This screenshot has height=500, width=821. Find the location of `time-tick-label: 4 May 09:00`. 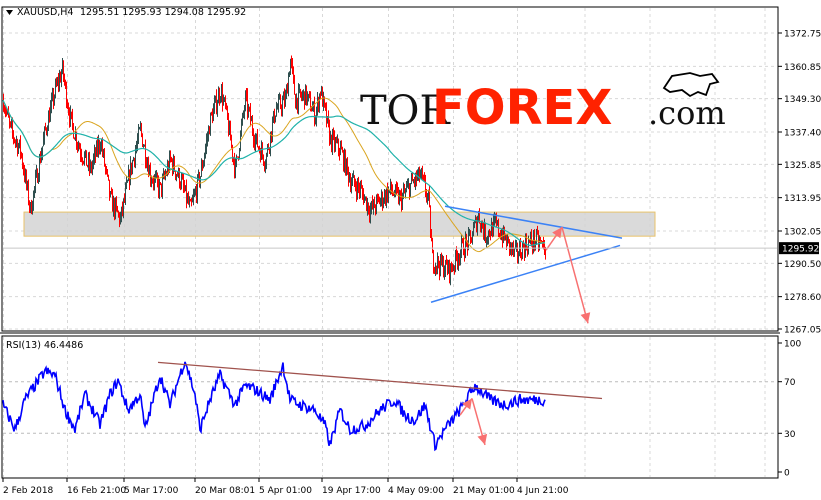

time-tick-label: 4 May 09:00 is located at coordinates (416, 491).